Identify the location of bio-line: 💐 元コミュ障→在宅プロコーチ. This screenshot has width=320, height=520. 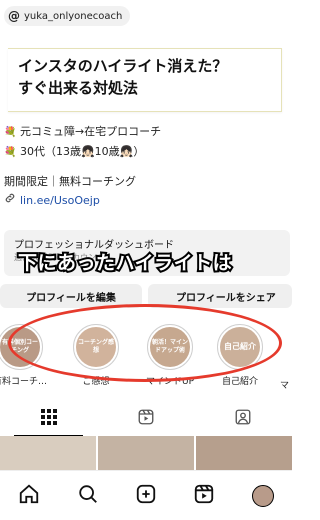
(146, 132).